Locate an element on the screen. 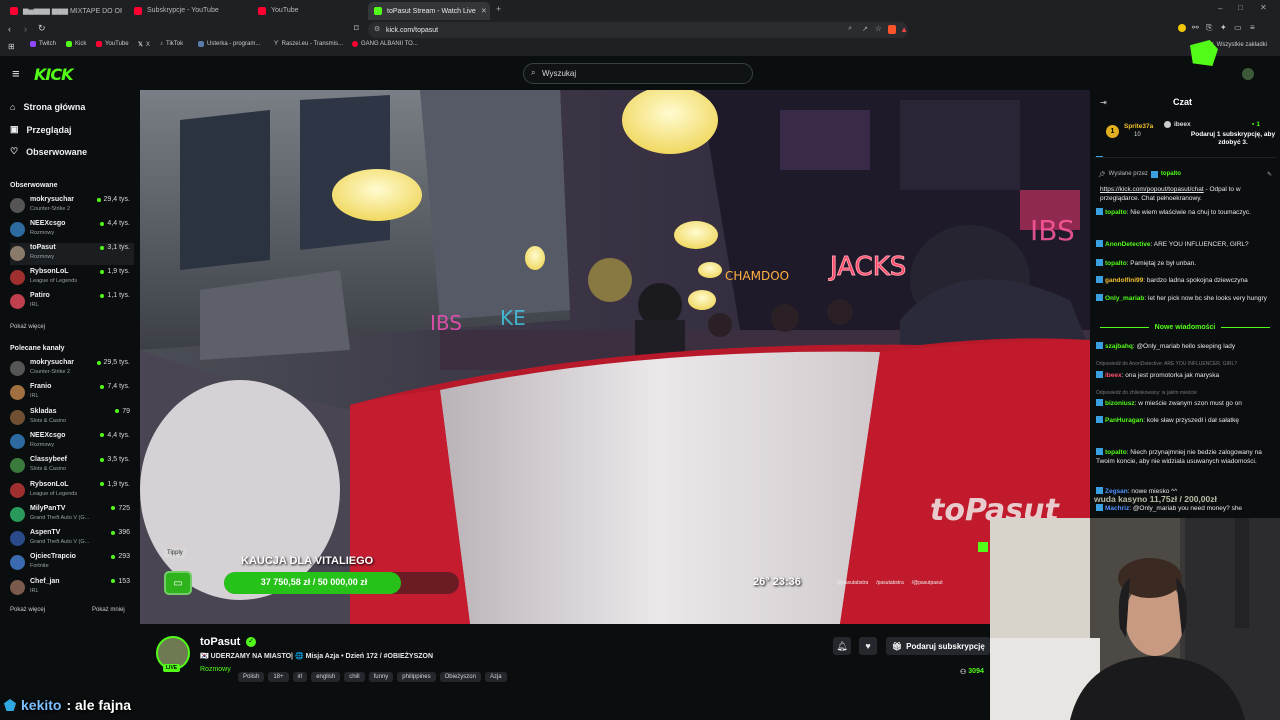 The image size is (1280, 720). viewer-count: 293 is located at coordinates (120, 556).